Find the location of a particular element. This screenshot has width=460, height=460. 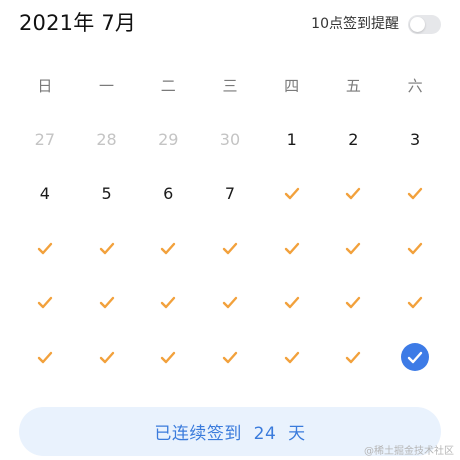

calendar-day-prev-month: 29 is located at coordinates (168, 139).